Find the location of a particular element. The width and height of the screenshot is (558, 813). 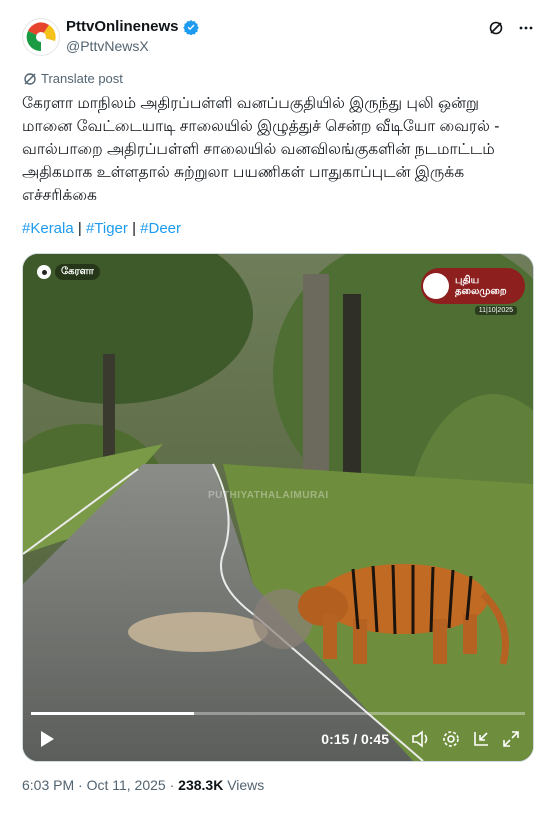

fullscreen-button is located at coordinates (511, 739).